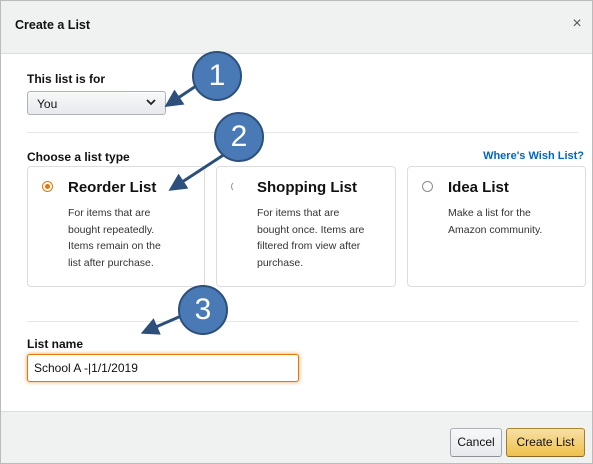 The image size is (593, 464). I want to click on card-title: Idea List, so click(478, 187).